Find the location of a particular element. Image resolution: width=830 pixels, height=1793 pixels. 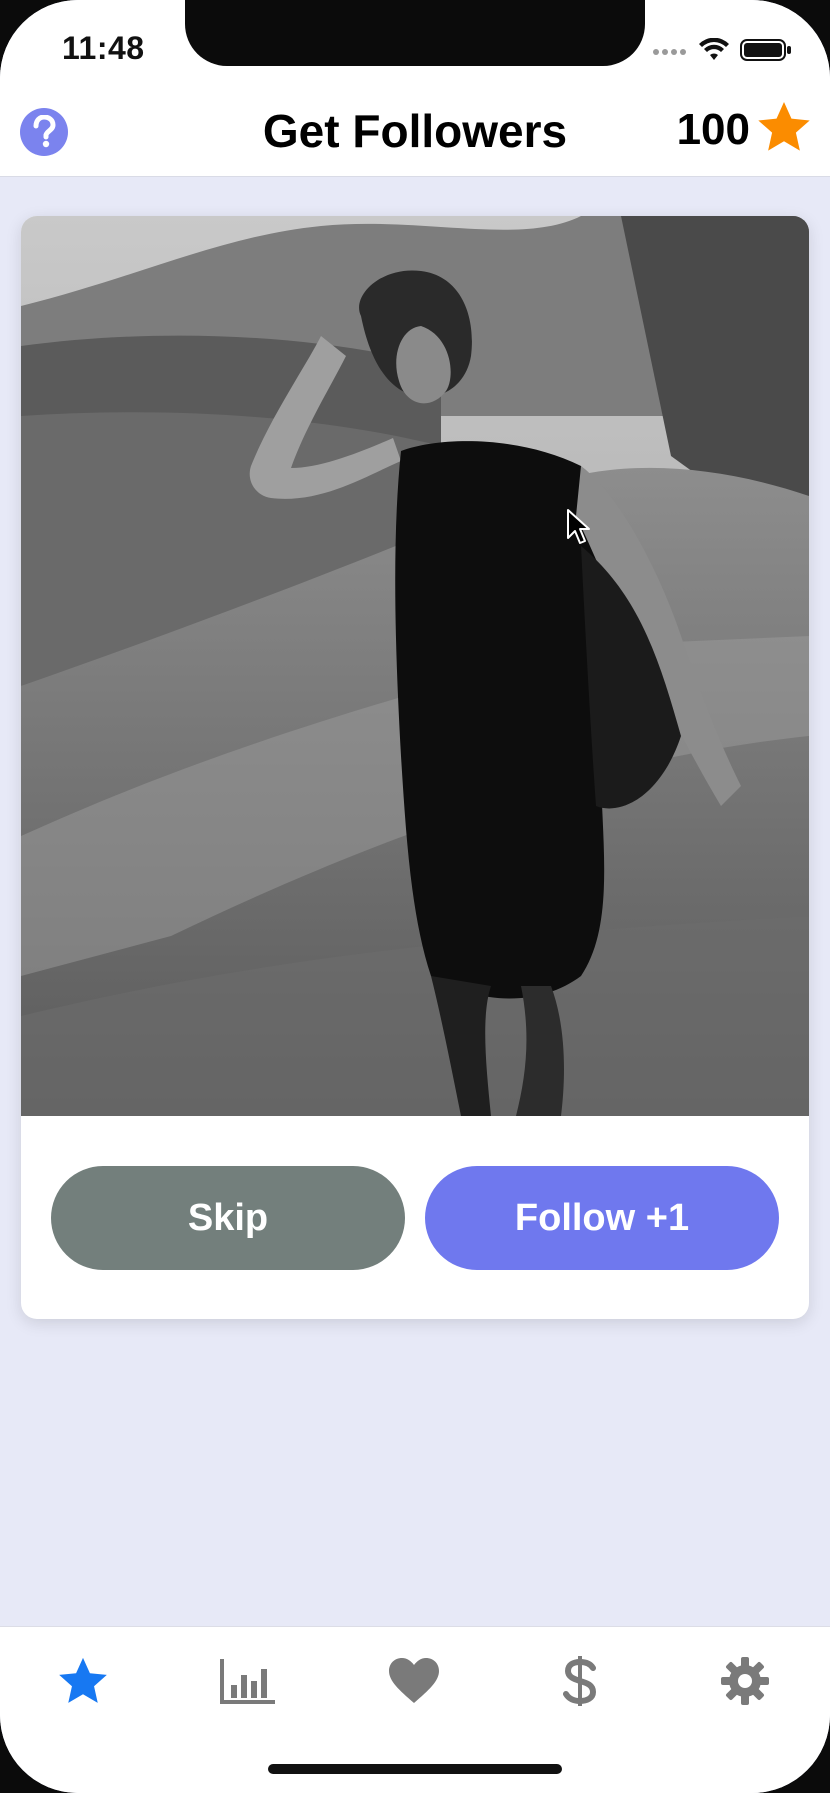

gear-icon is located at coordinates (745, 1683).